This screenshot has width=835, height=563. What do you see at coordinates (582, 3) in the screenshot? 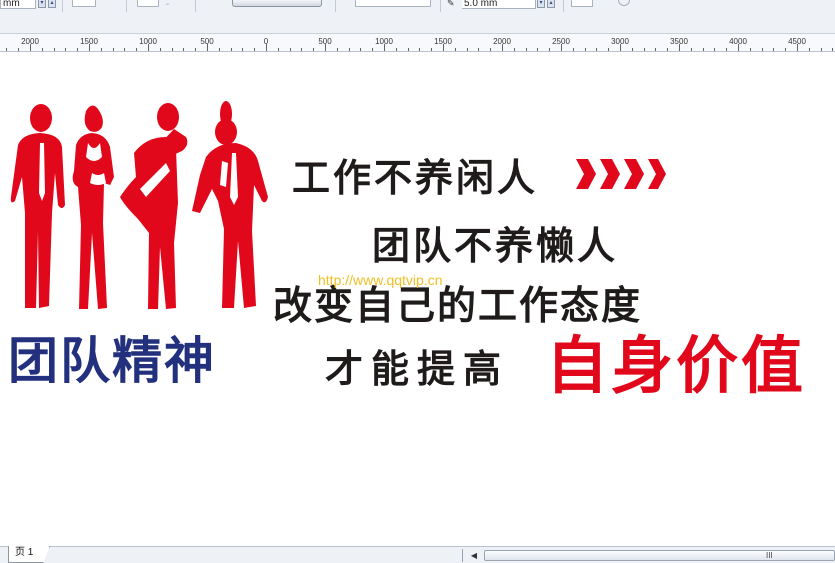
I see `wrap-text-button` at bounding box center [582, 3].